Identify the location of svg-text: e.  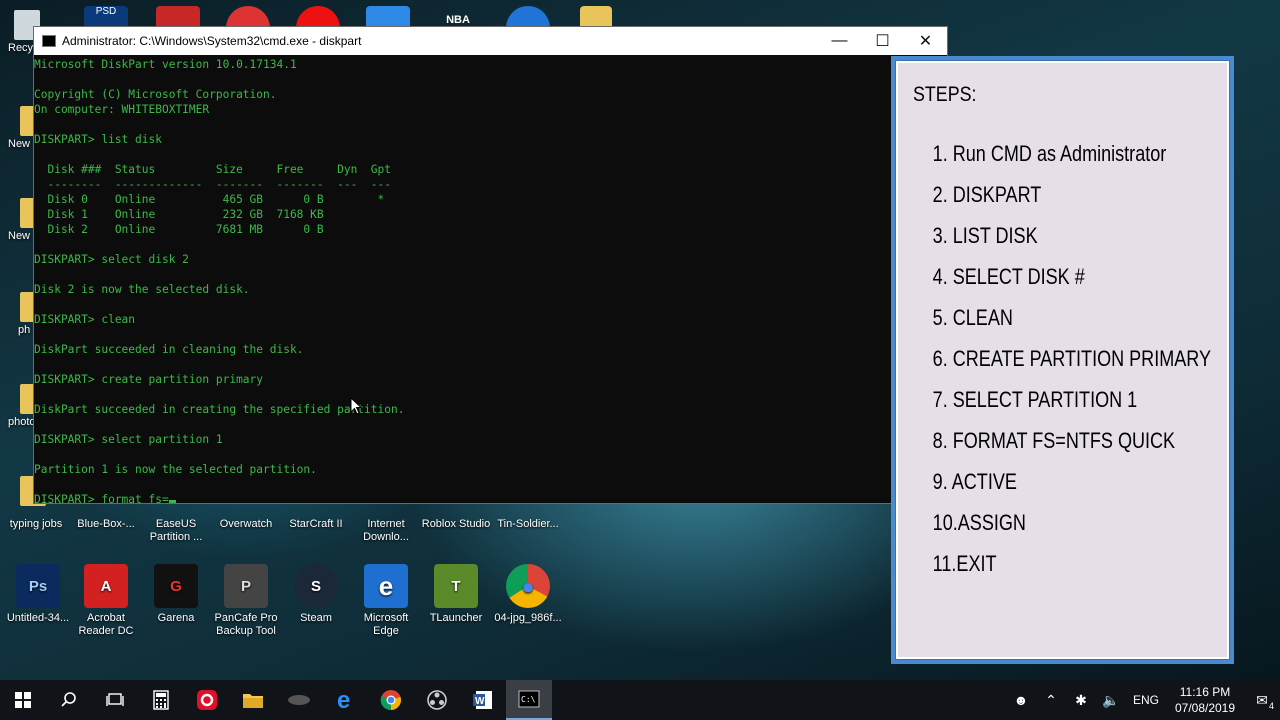
(343, 700).